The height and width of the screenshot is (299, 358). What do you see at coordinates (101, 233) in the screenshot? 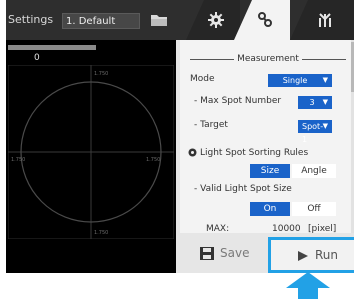
I see `tick-bottom: 1.750` at bounding box center [101, 233].